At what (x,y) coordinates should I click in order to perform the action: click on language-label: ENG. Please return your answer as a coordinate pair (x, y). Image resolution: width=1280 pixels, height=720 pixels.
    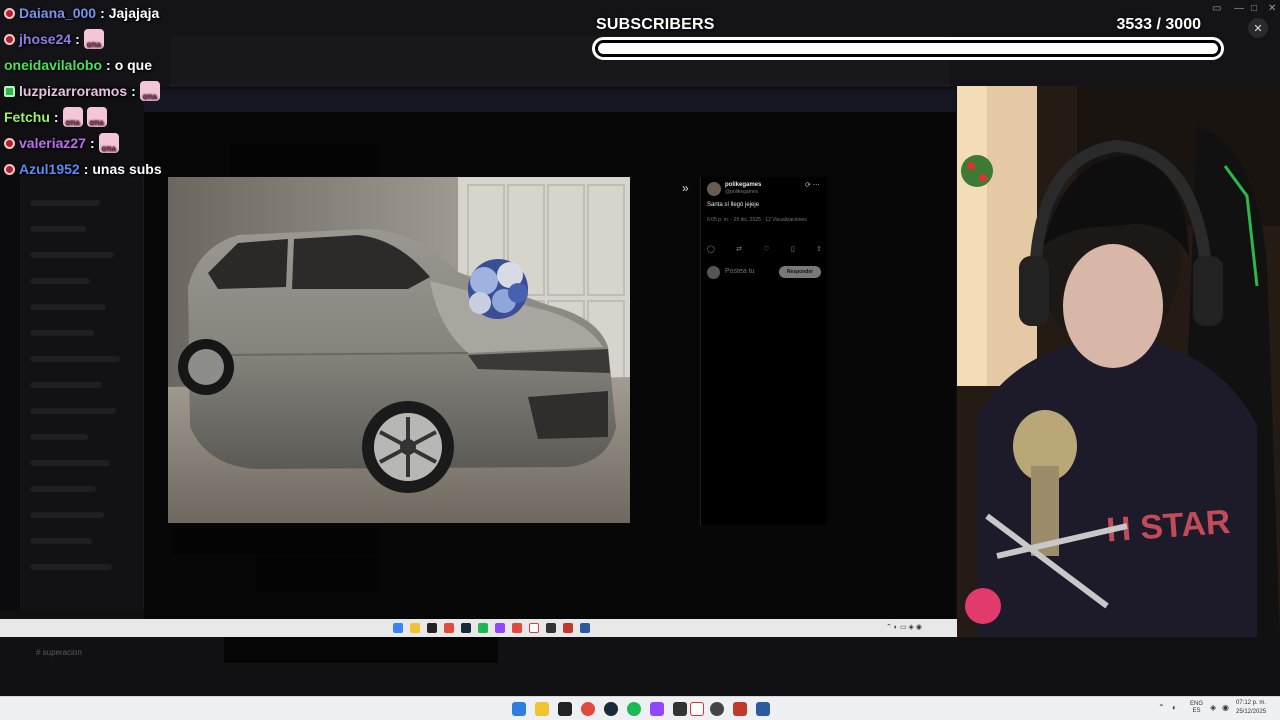
    Looking at the image, I should click on (1197, 704).